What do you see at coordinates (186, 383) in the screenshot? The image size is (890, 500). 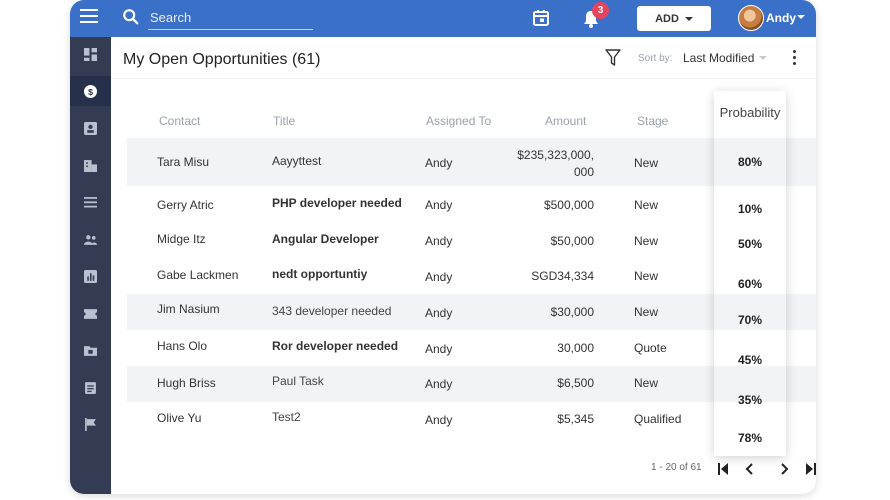 I see `contact-cell: Hugh Briss` at bounding box center [186, 383].